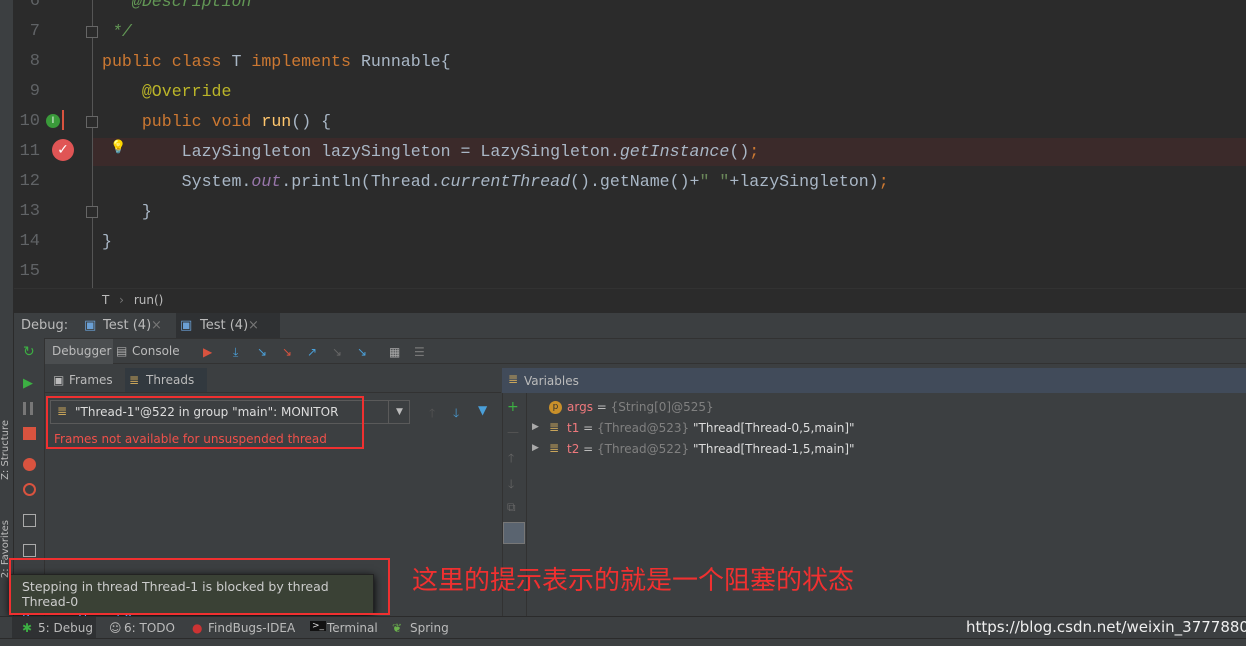 The height and width of the screenshot is (646, 1246). Describe the element at coordinates (167, 91) in the screenshot. I see `code-line: @Override` at that location.